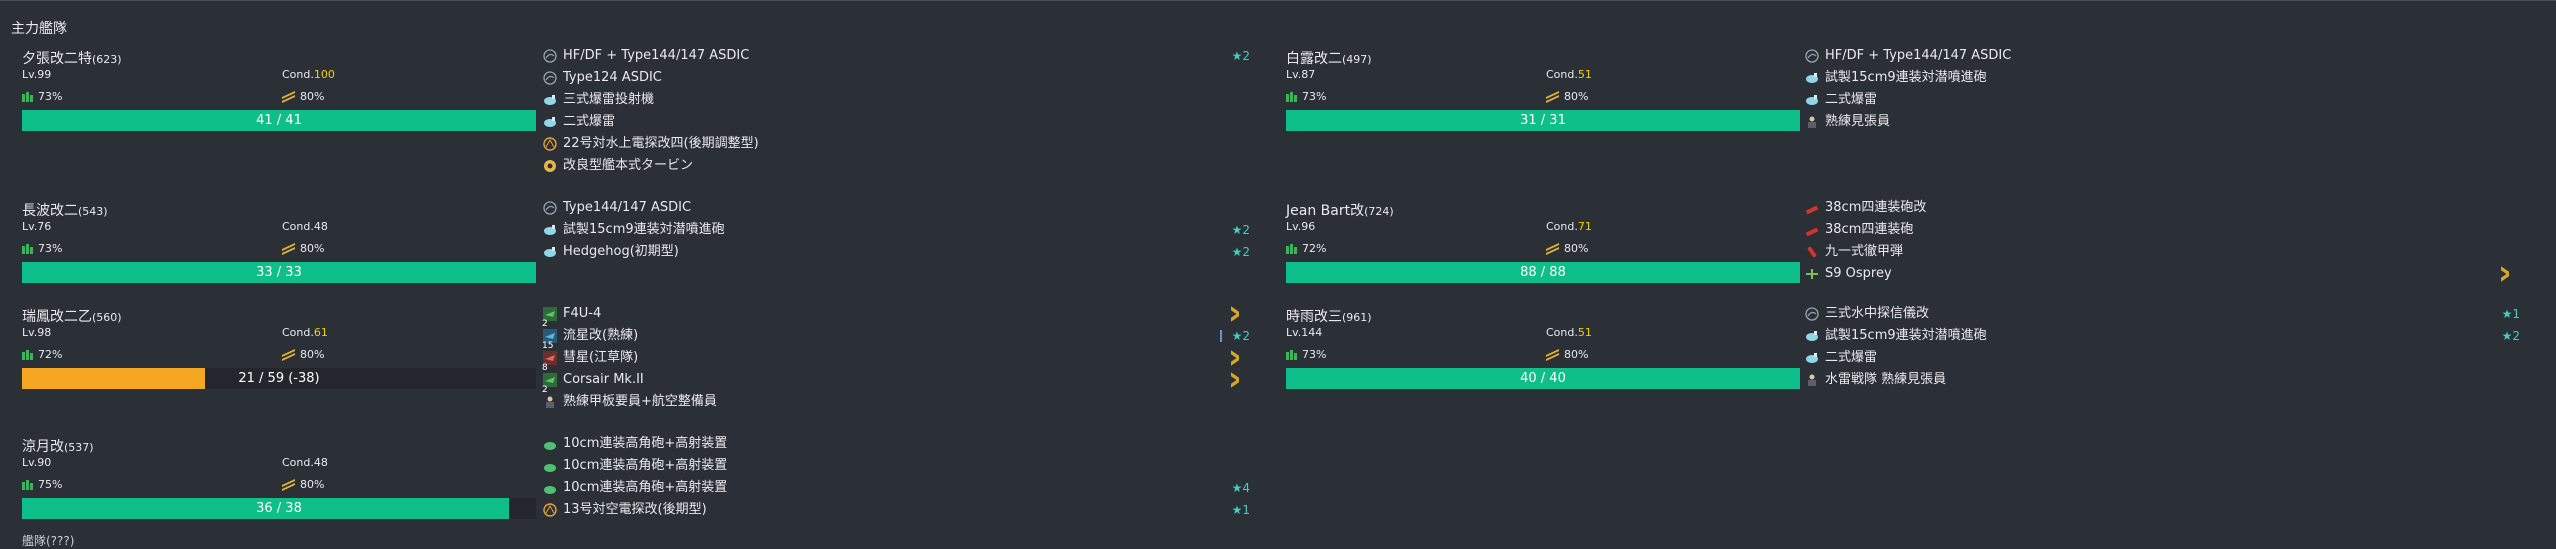 The image size is (2556, 549). Describe the element at coordinates (107, 317) in the screenshot. I see `ship-id: (560)` at that location.